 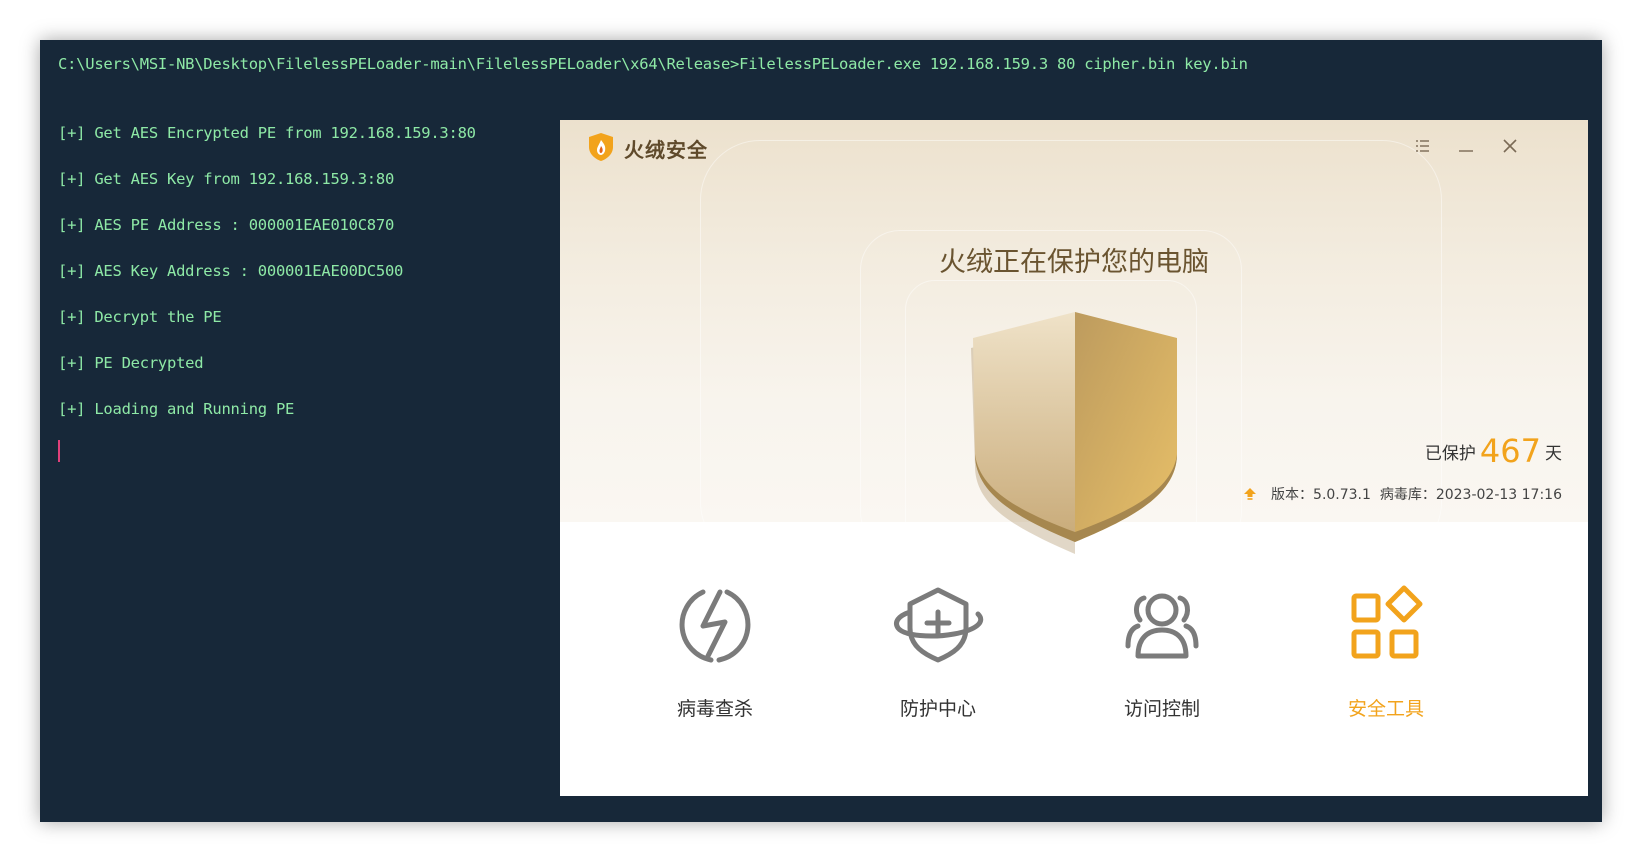 I want to click on version-info: 版本：5.0.73.1 病毒库：2023-02-13 17:16, so click(x=1402, y=494).